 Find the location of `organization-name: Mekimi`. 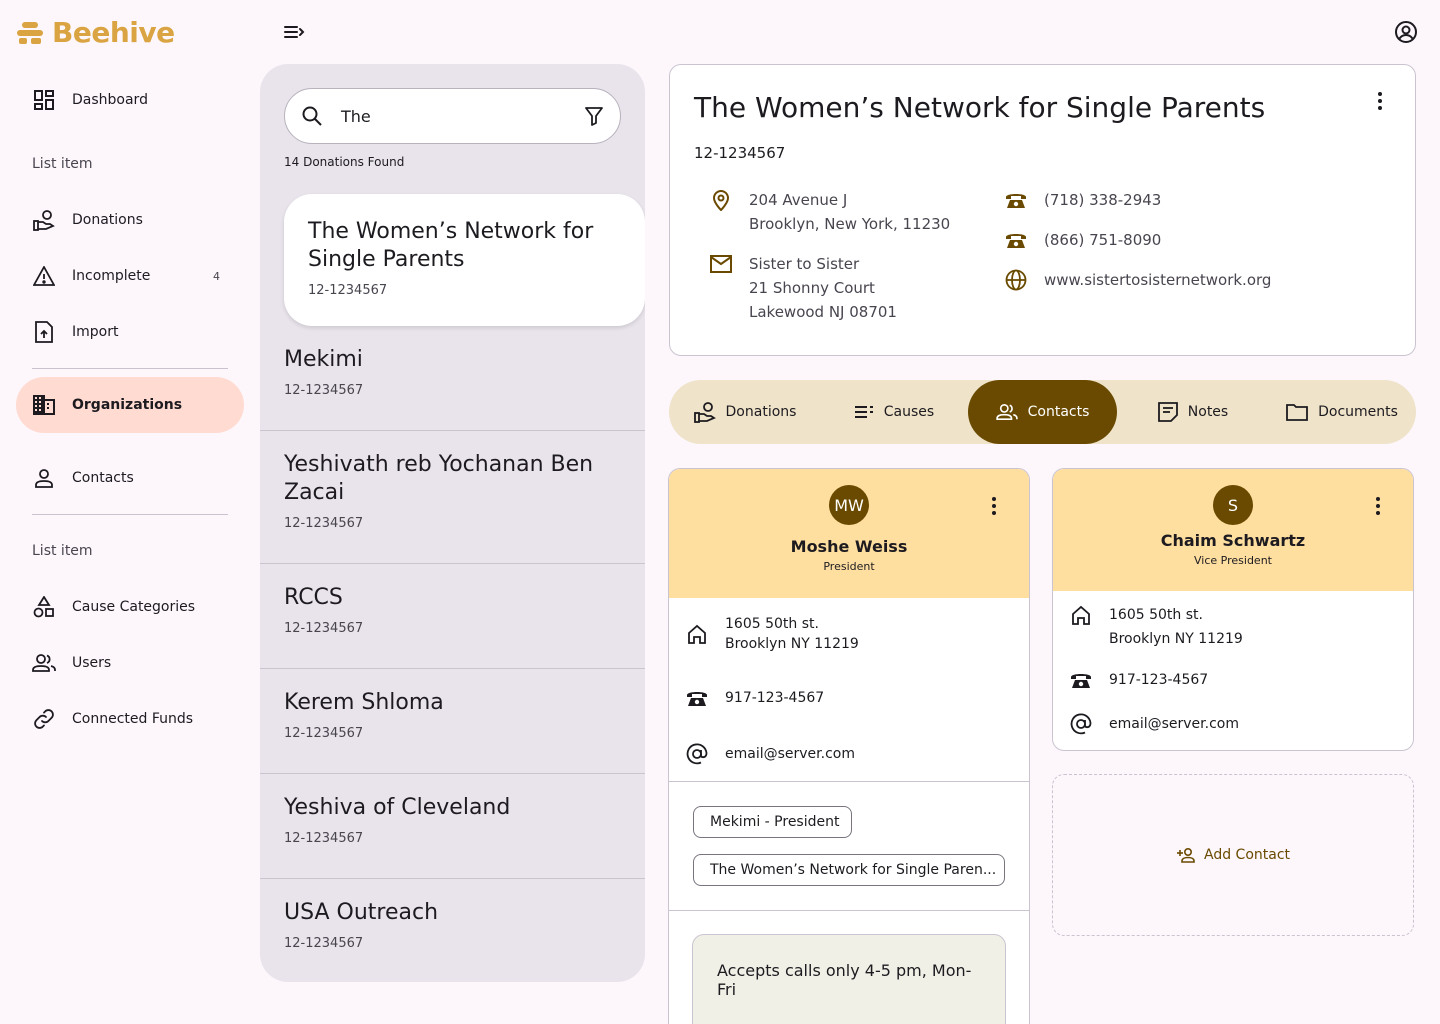

organization-name: Mekimi is located at coordinates (323, 359).